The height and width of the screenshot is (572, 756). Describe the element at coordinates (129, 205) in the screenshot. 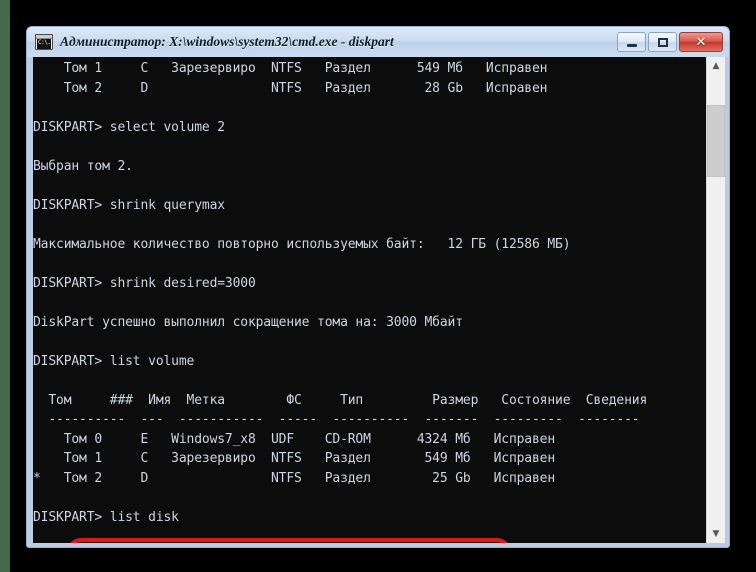

I see `console-line: DISKPART> shrink querymax` at that location.